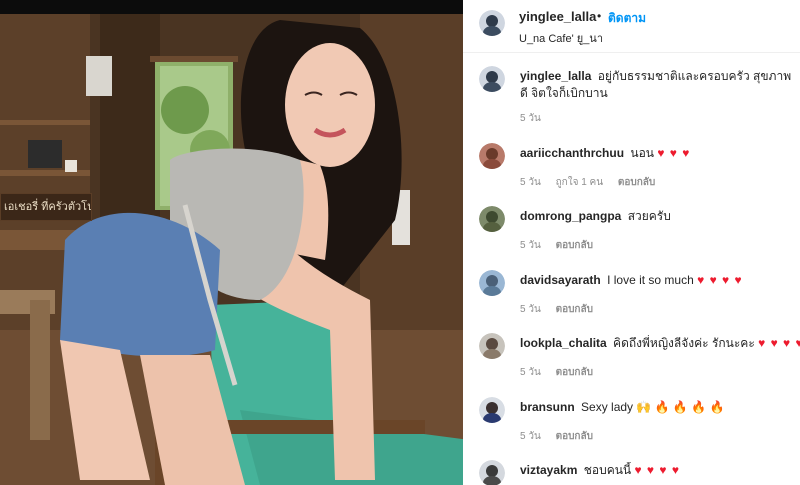 The width and height of the screenshot is (800, 485). Describe the element at coordinates (561, 38) in the screenshot. I see `location-link: U_na Cafe' ยู_นา` at that location.